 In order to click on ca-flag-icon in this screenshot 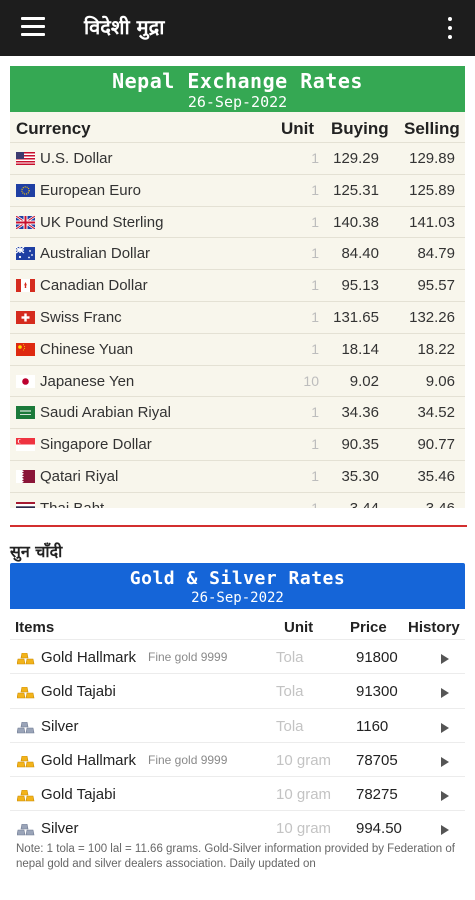, I will do `click(25, 286)`.